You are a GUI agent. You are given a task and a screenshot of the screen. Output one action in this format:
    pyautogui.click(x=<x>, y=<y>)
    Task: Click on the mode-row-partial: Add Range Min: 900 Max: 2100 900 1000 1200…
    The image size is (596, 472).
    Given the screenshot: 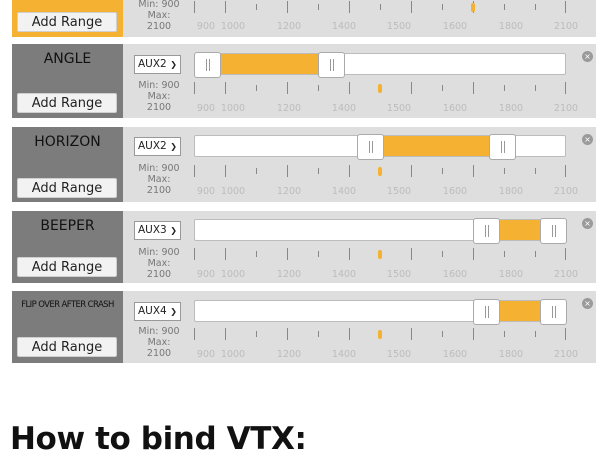 What is the action you would take?
    pyautogui.click(x=304, y=18)
    